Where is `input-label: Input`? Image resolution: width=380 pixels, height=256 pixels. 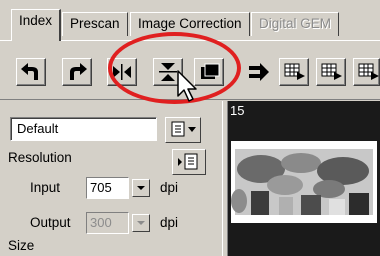 input-label: Input is located at coordinates (45, 187).